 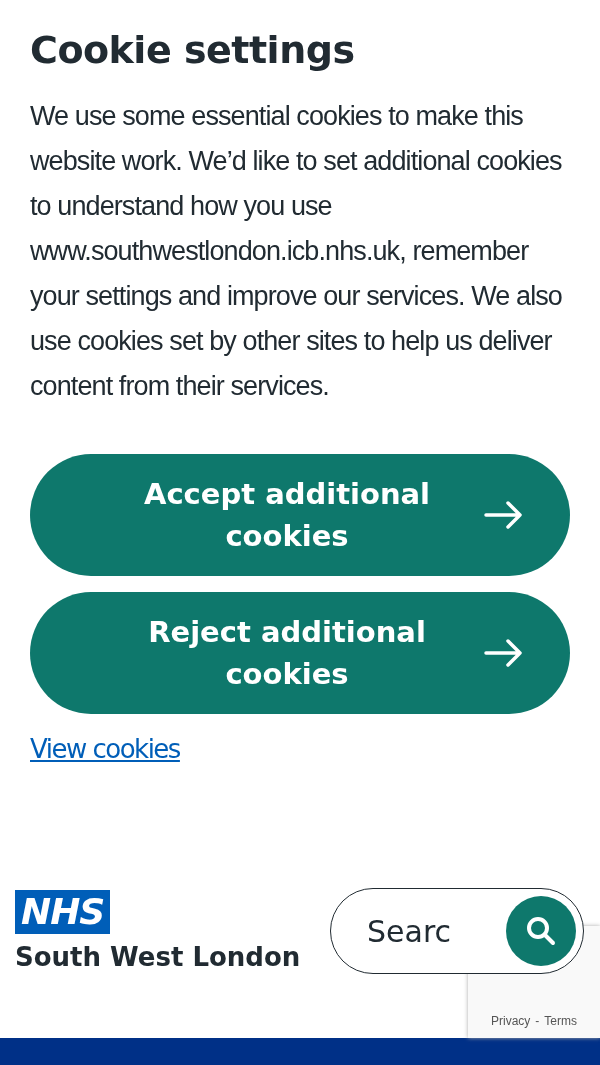 What do you see at coordinates (511, 1021) in the screenshot?
I see `privacy-link: Privacy` at bounding box center [511, 1021].